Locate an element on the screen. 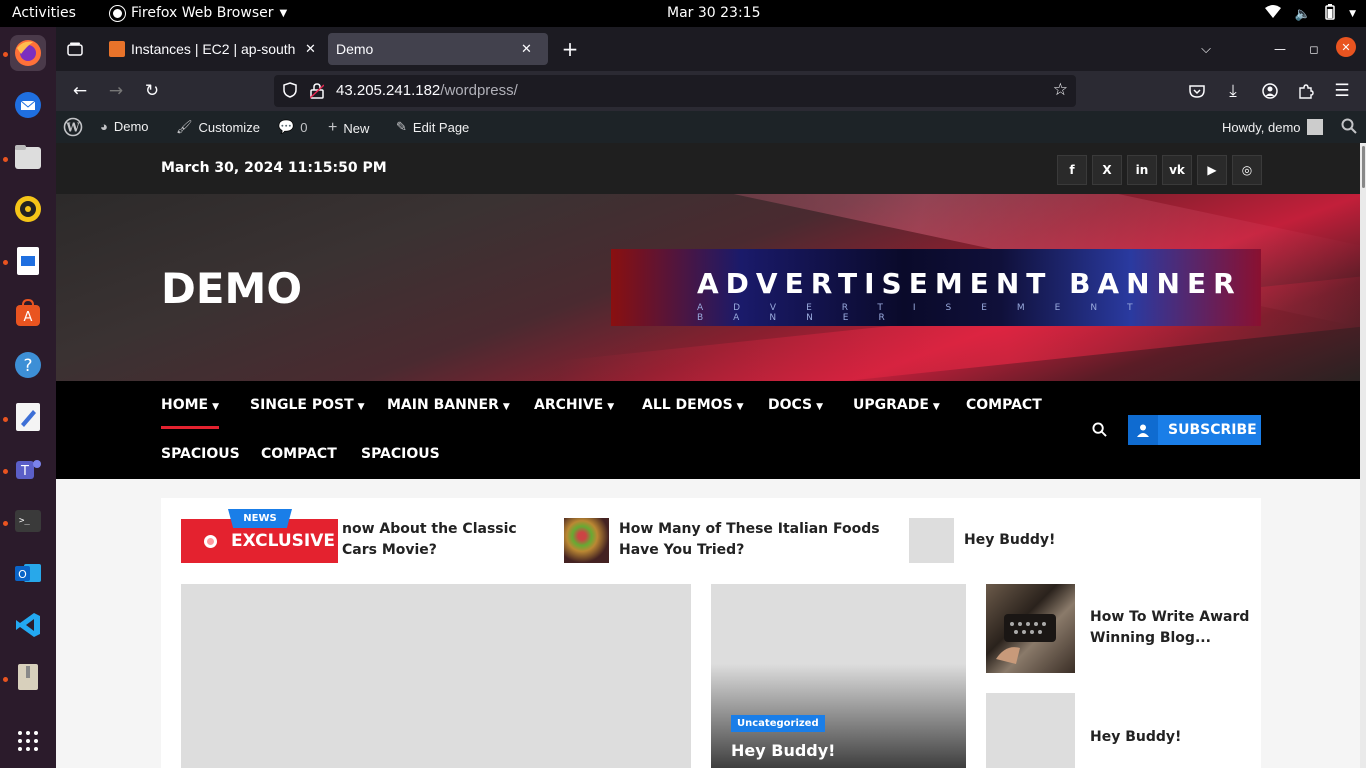 The image size is (1366, 768). show-apps-icon is located at coordinates (28, 741).